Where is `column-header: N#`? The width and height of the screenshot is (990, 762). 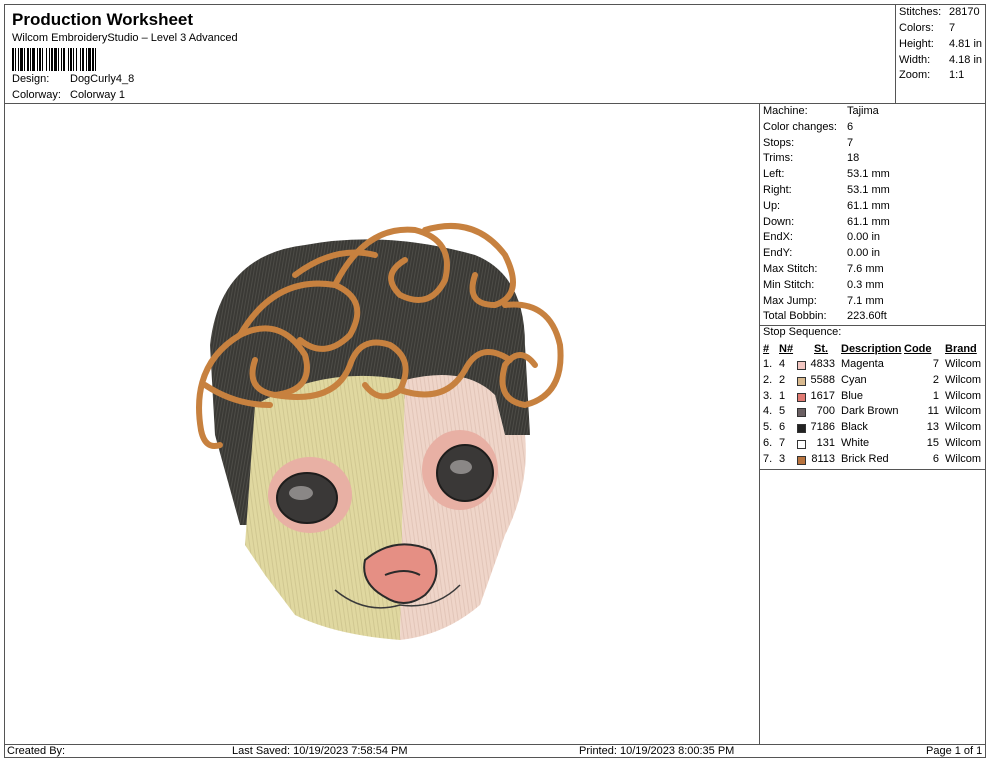
column-header: N# is located at coordinates (786, 349).